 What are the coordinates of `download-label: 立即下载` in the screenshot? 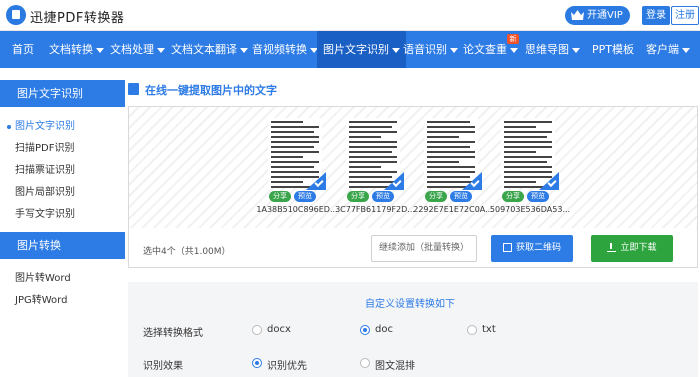 It's located at (638, 248).